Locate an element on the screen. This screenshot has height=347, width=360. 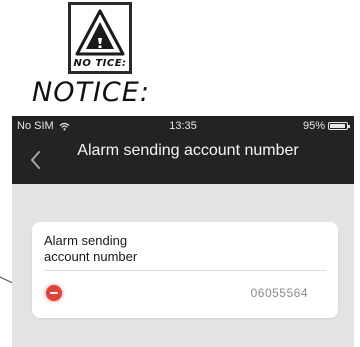
card-title-line1: Alarm sending is located at coordinates (86, 240).